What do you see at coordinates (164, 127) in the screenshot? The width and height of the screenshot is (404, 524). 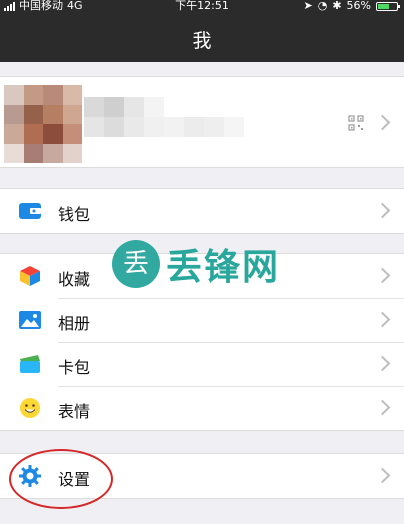 I see `blurred-profile-name` at bounding box center [164, 127].